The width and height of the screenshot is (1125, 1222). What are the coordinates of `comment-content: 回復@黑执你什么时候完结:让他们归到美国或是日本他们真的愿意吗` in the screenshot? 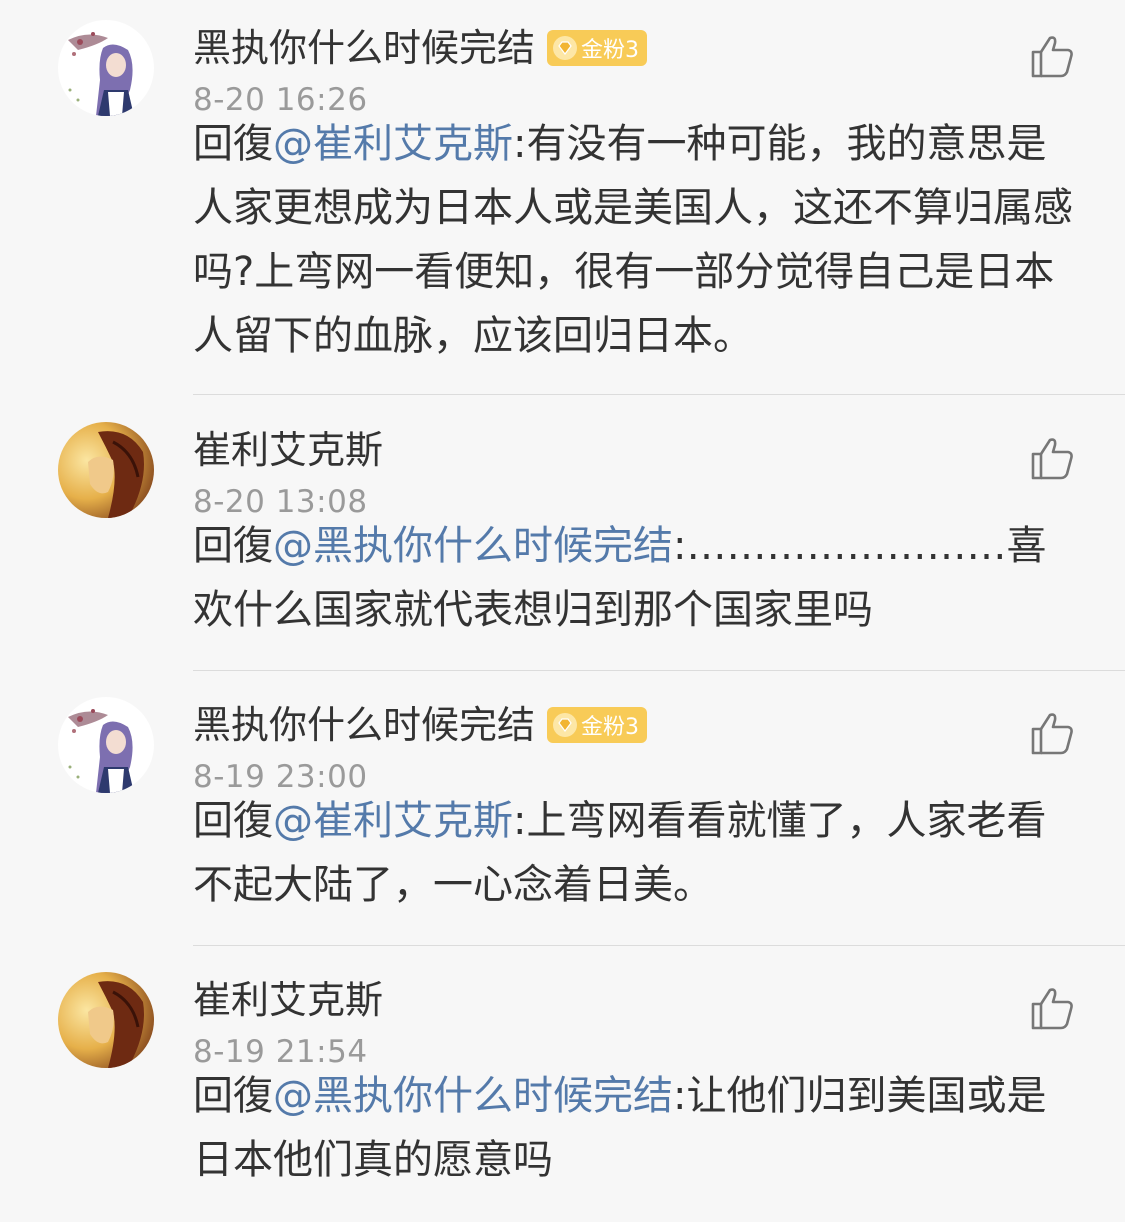 It's located at (635, 1128).